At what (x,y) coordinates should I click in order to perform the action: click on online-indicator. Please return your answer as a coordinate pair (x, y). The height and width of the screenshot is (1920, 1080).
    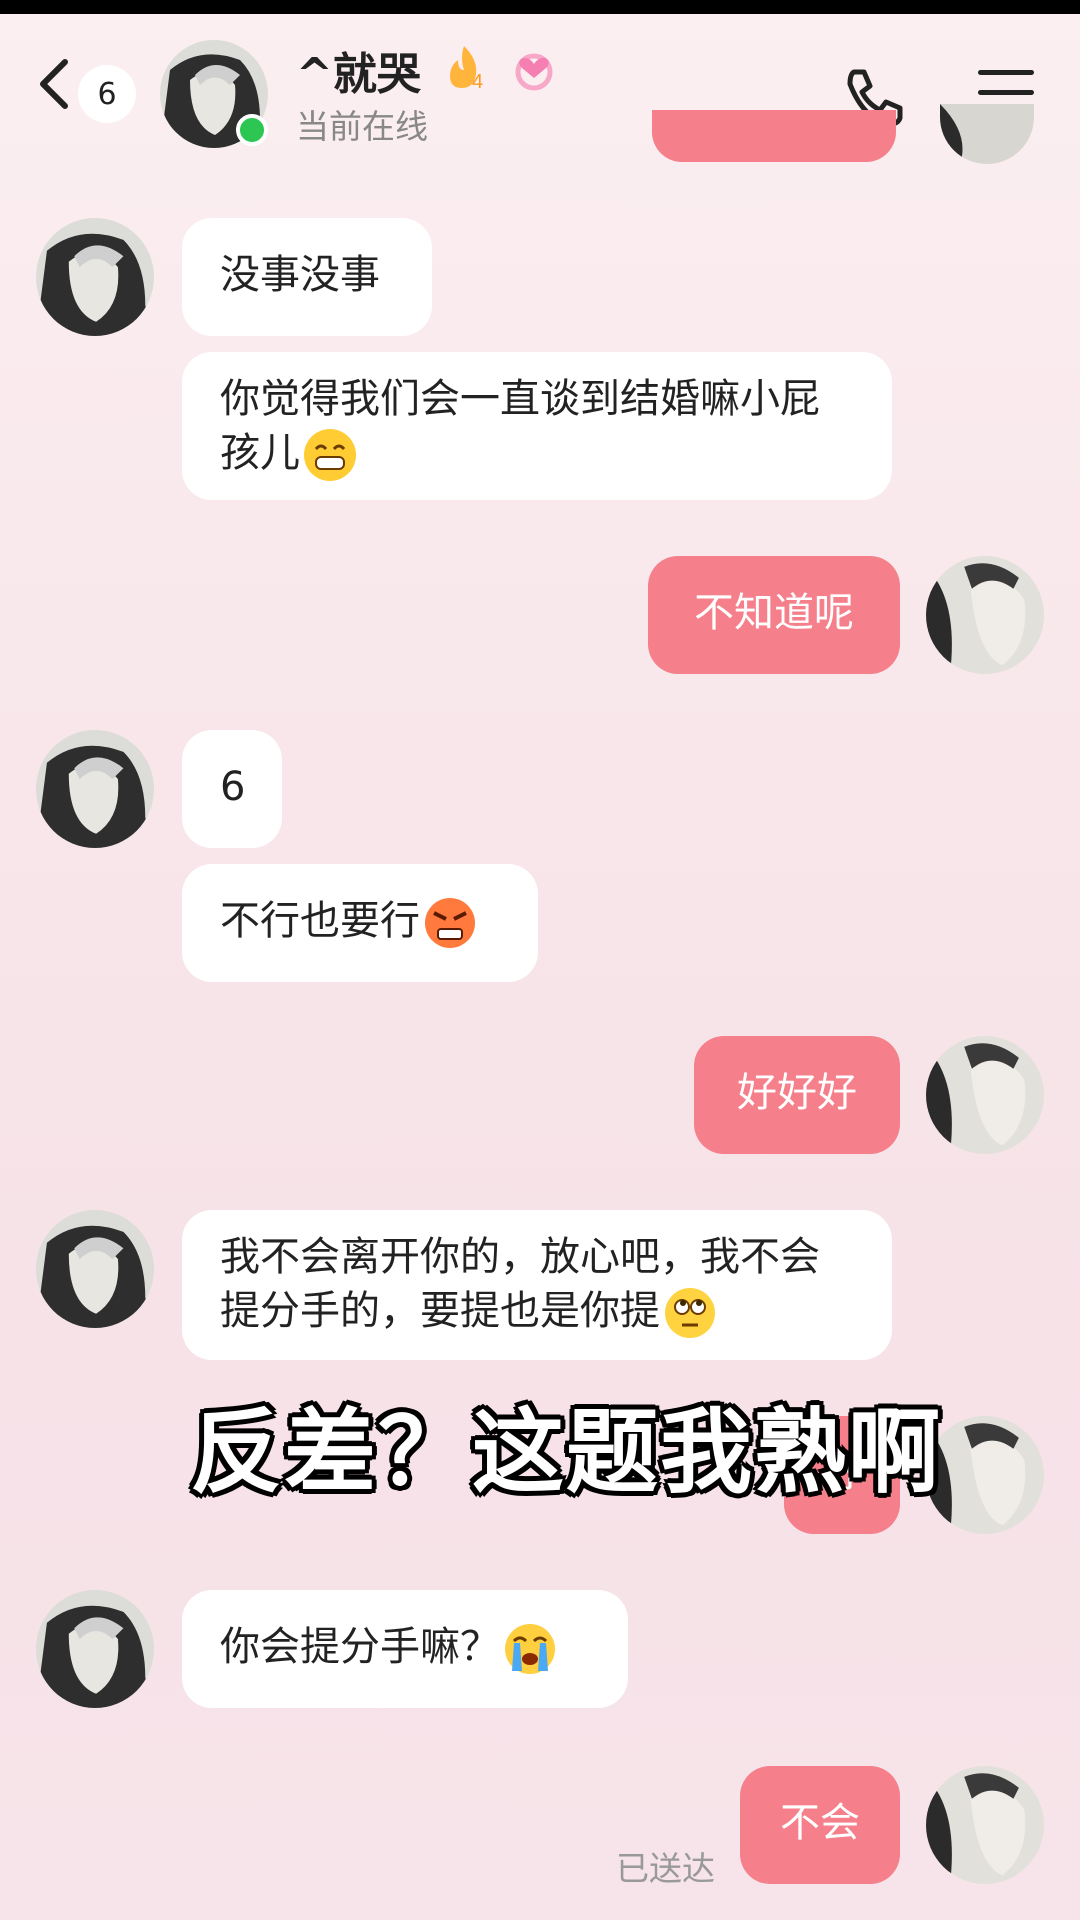
    Looking at the image, I should click on (252, 130).